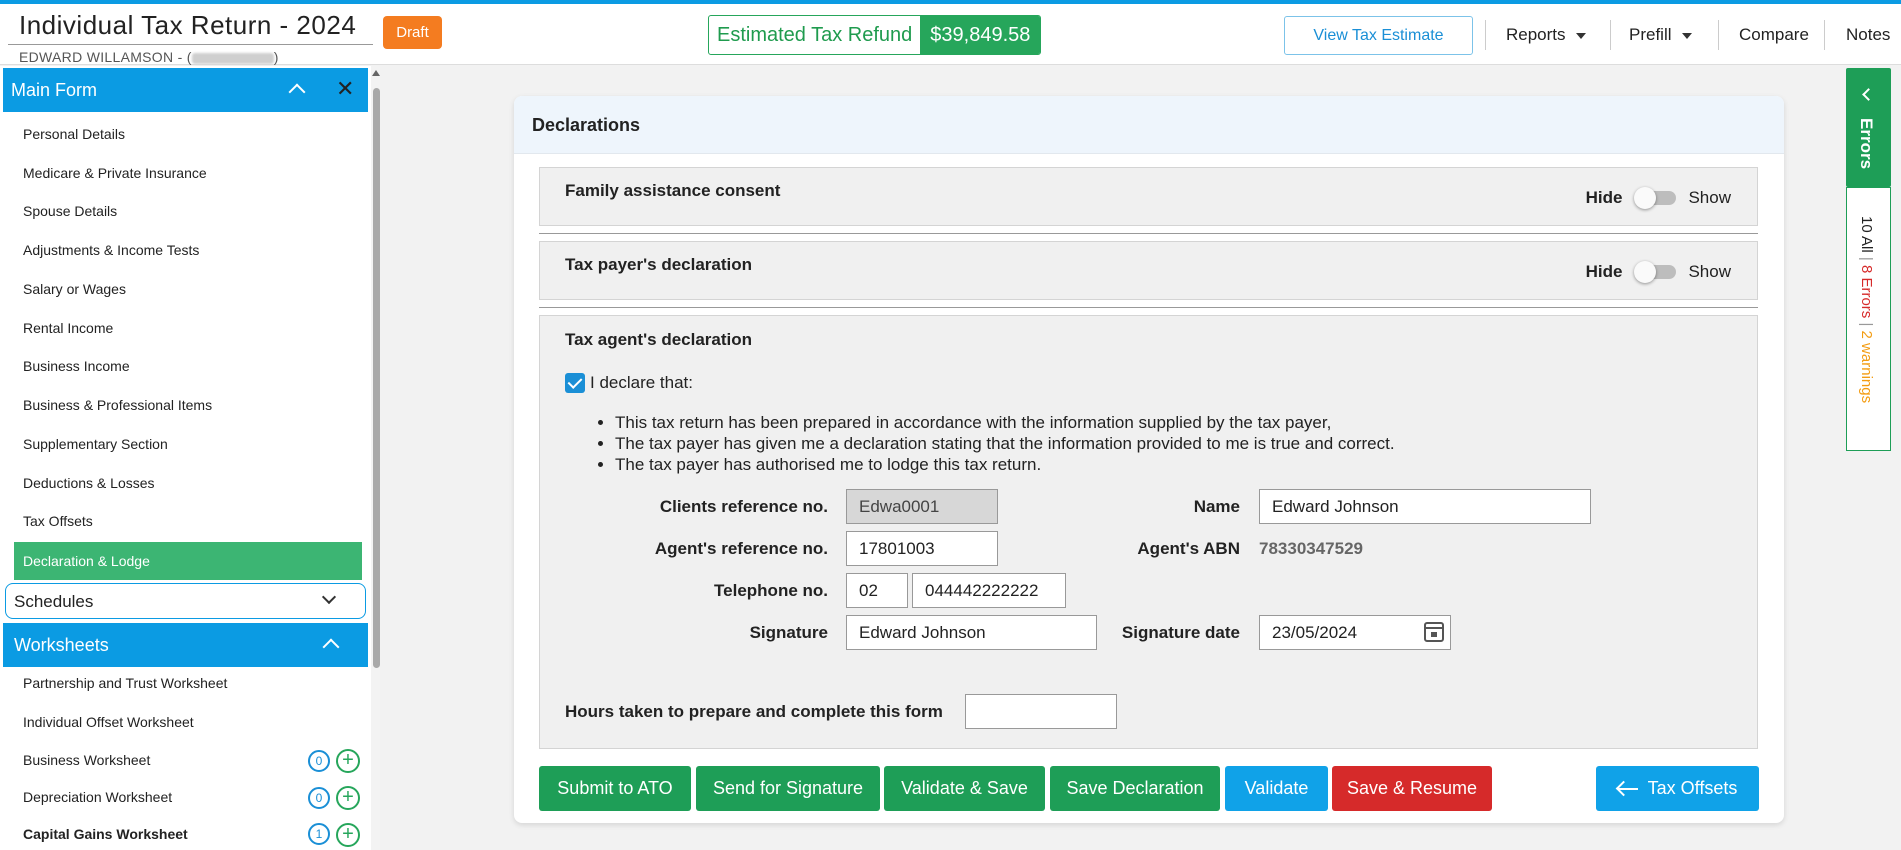 Image resolution: width=1901 pixels, height=850 pixels. What do you see at coordinates (1276, 788) in the screenshot?
I see `validate-button: Validate` at bounding box center [1276, 788].